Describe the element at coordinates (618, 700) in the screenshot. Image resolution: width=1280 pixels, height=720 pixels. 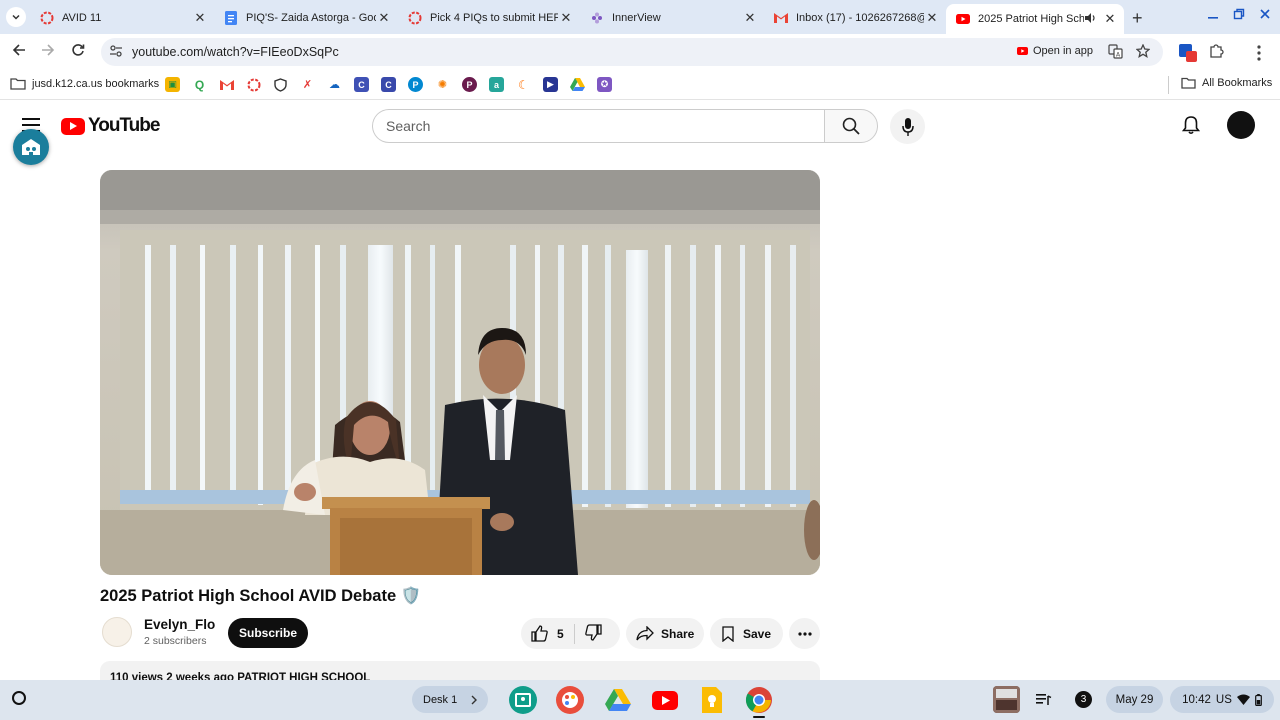
I see `drive-app-icon` at that location.